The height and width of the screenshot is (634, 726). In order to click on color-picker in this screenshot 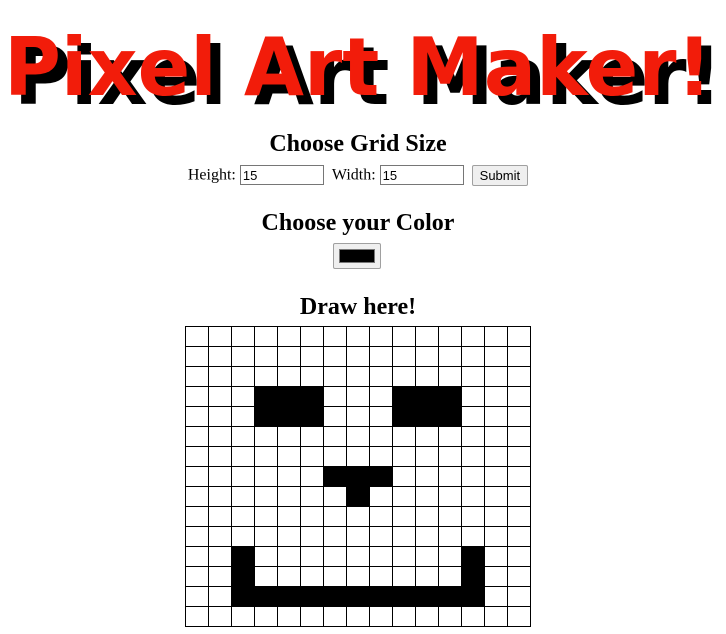, I will do `click(357, 256)`.